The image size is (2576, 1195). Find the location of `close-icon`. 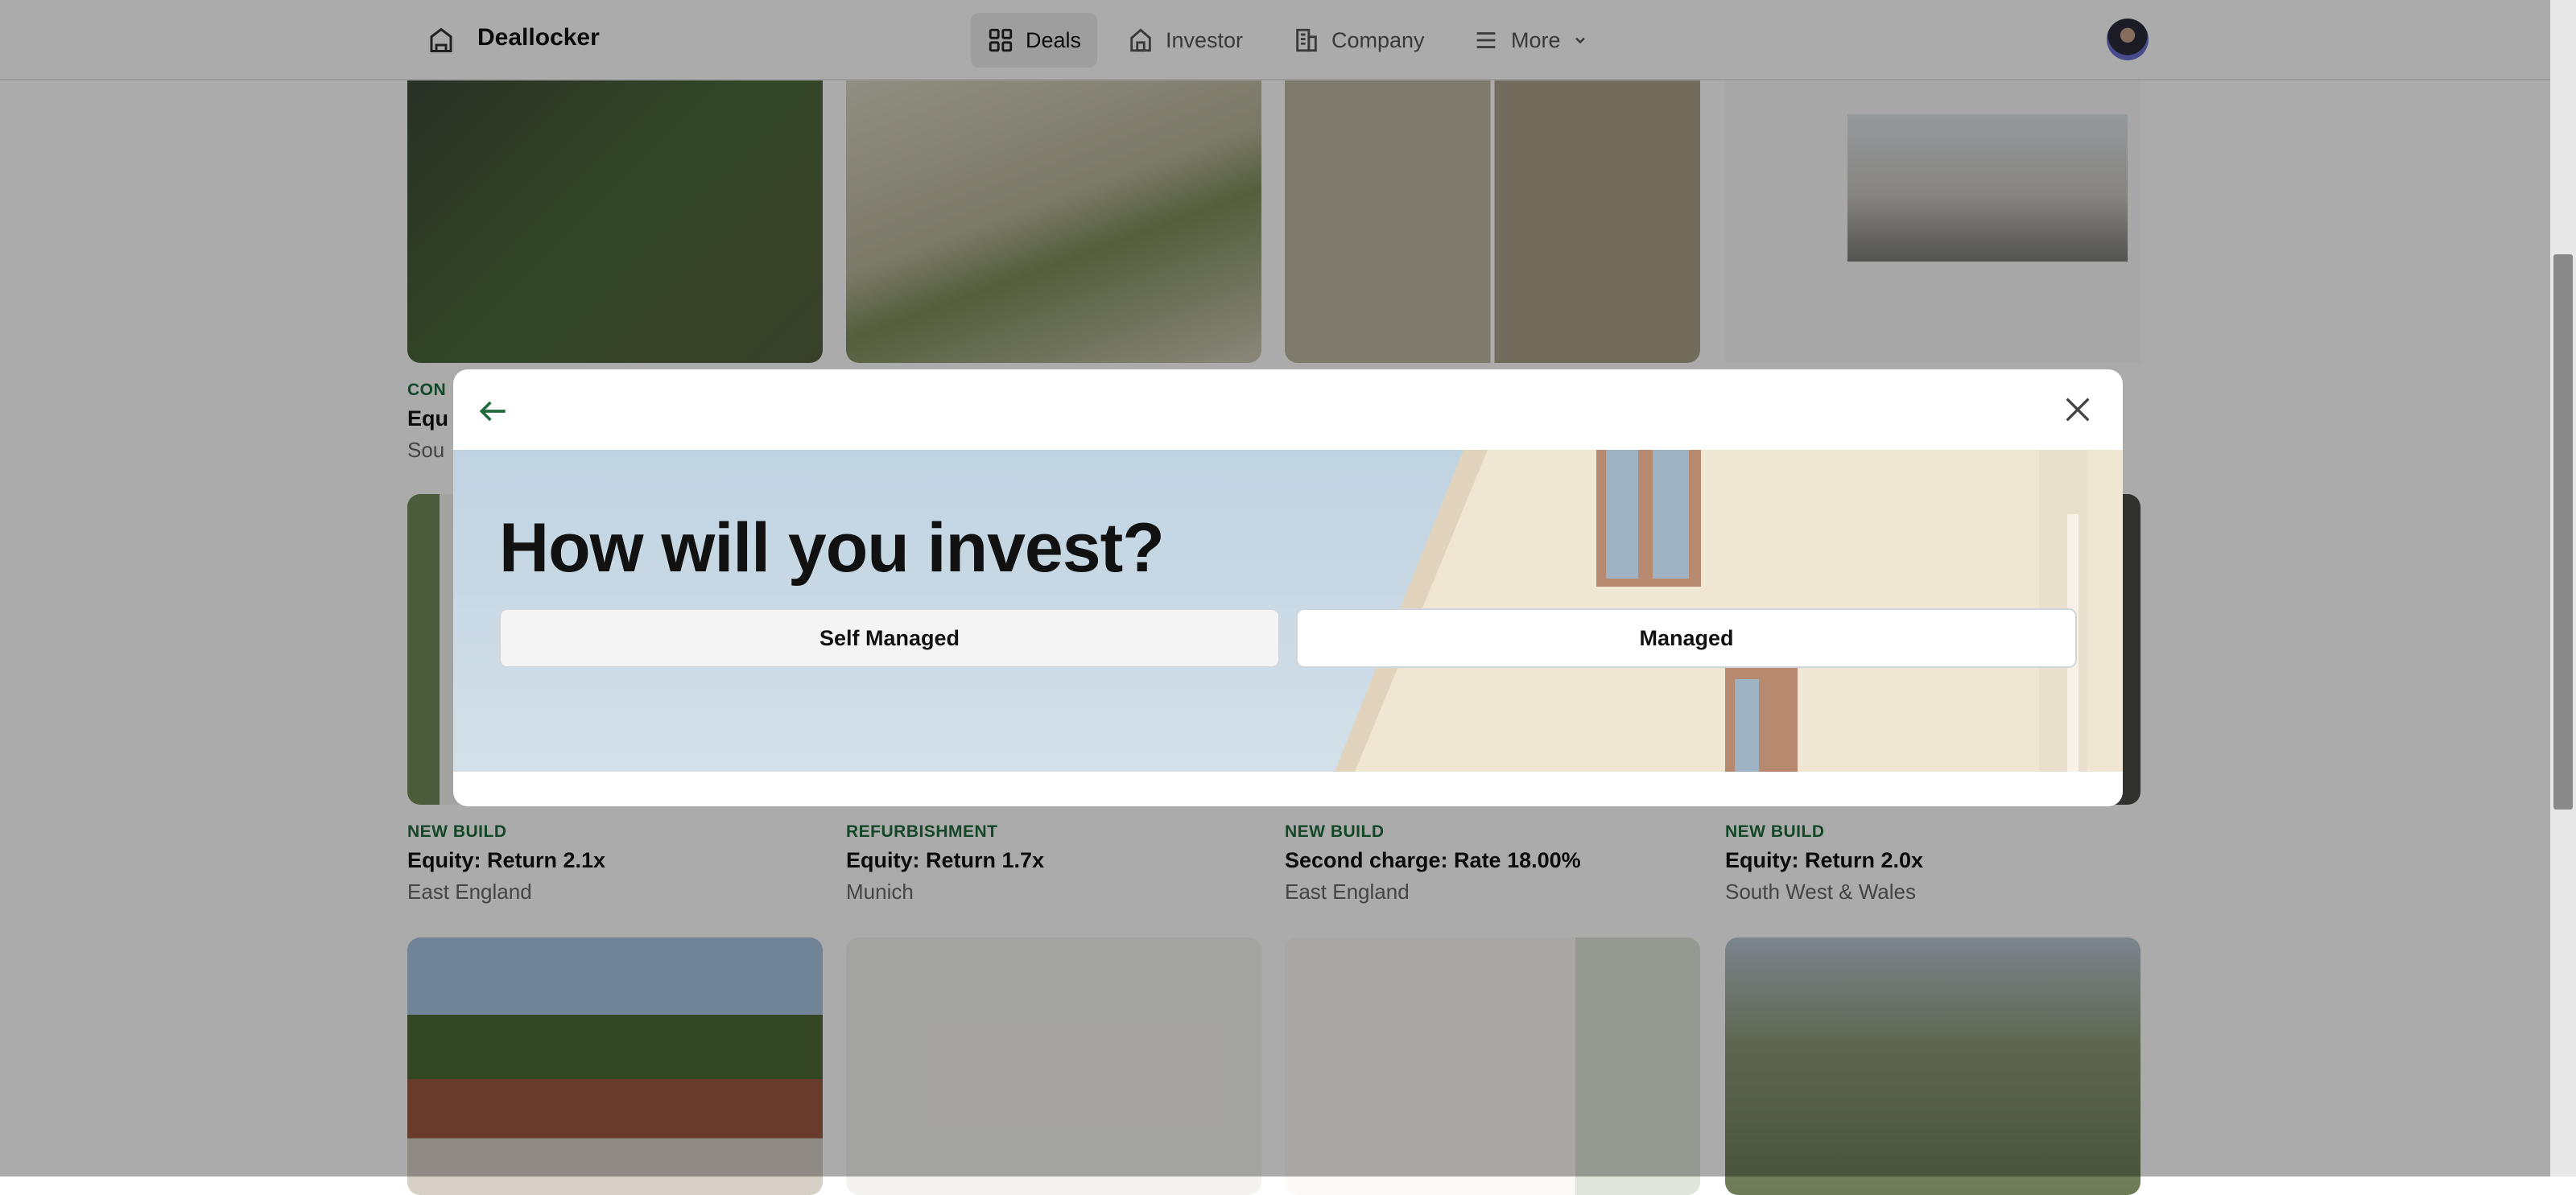

close-icon is located at coordinates (2078, 410).